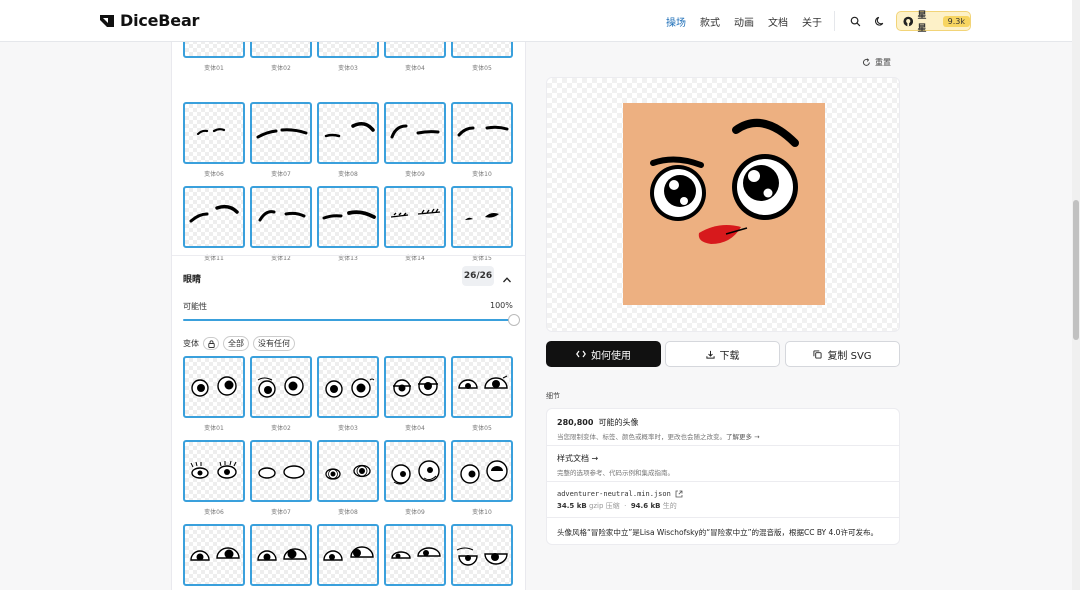  What do you see at coordinates (614, 494) in the screenshot?
I see `file-name-link: adventurer-neutral.min.json` at bounding box center [614, 494].